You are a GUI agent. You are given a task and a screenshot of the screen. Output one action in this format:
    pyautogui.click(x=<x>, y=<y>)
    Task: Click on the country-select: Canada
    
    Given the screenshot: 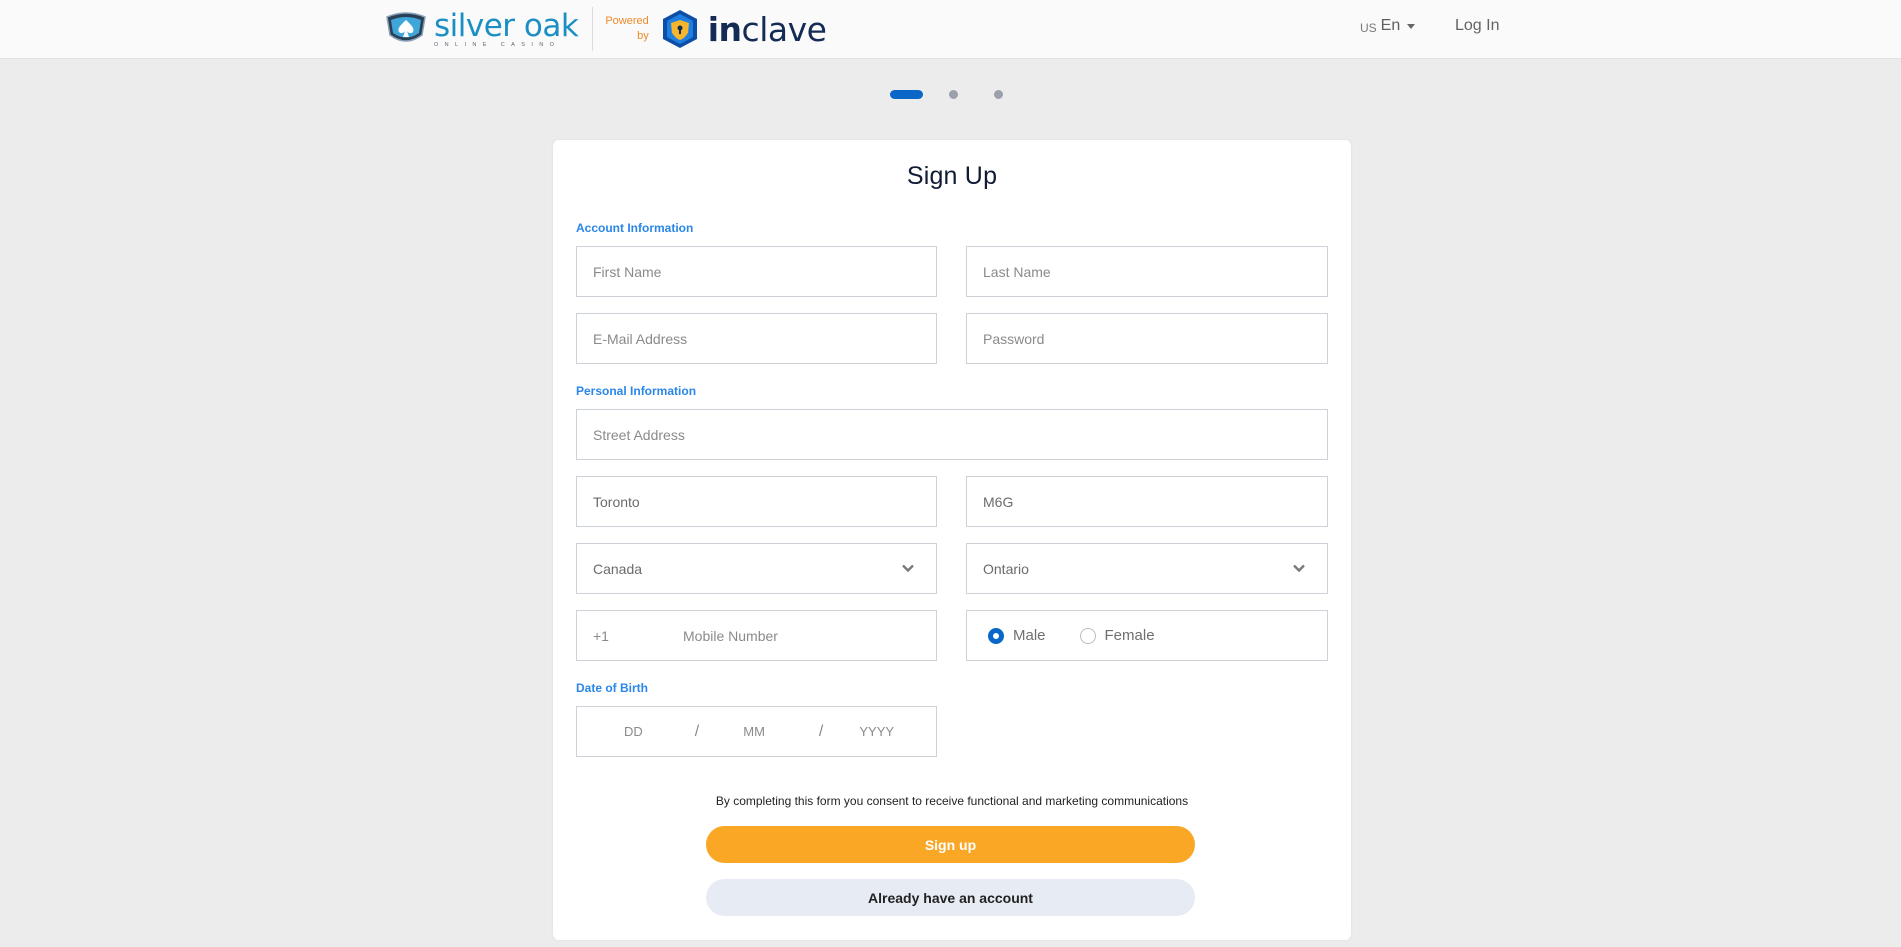 What is the action you would take?
    pyautogui.click(x=756, y=568)
    